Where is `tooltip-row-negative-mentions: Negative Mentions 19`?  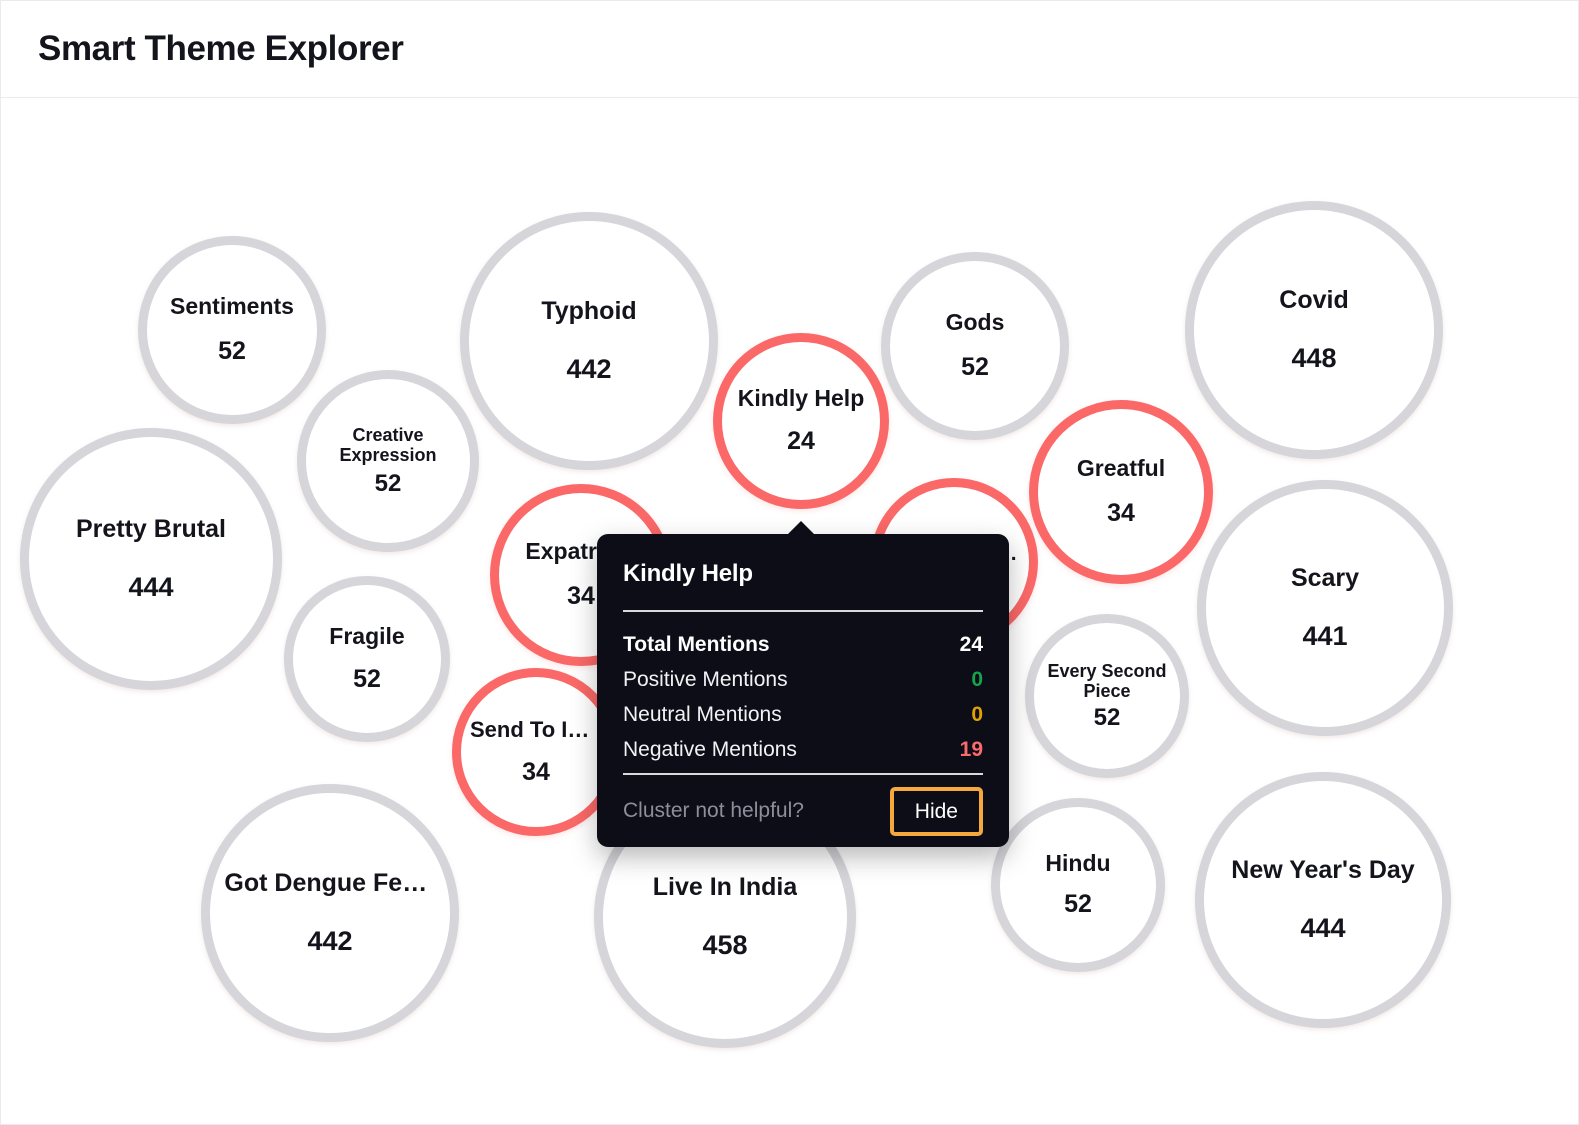 tooltip-row-negative-mentions: Negative Mentions 19 is located at coordinates (803, 750).